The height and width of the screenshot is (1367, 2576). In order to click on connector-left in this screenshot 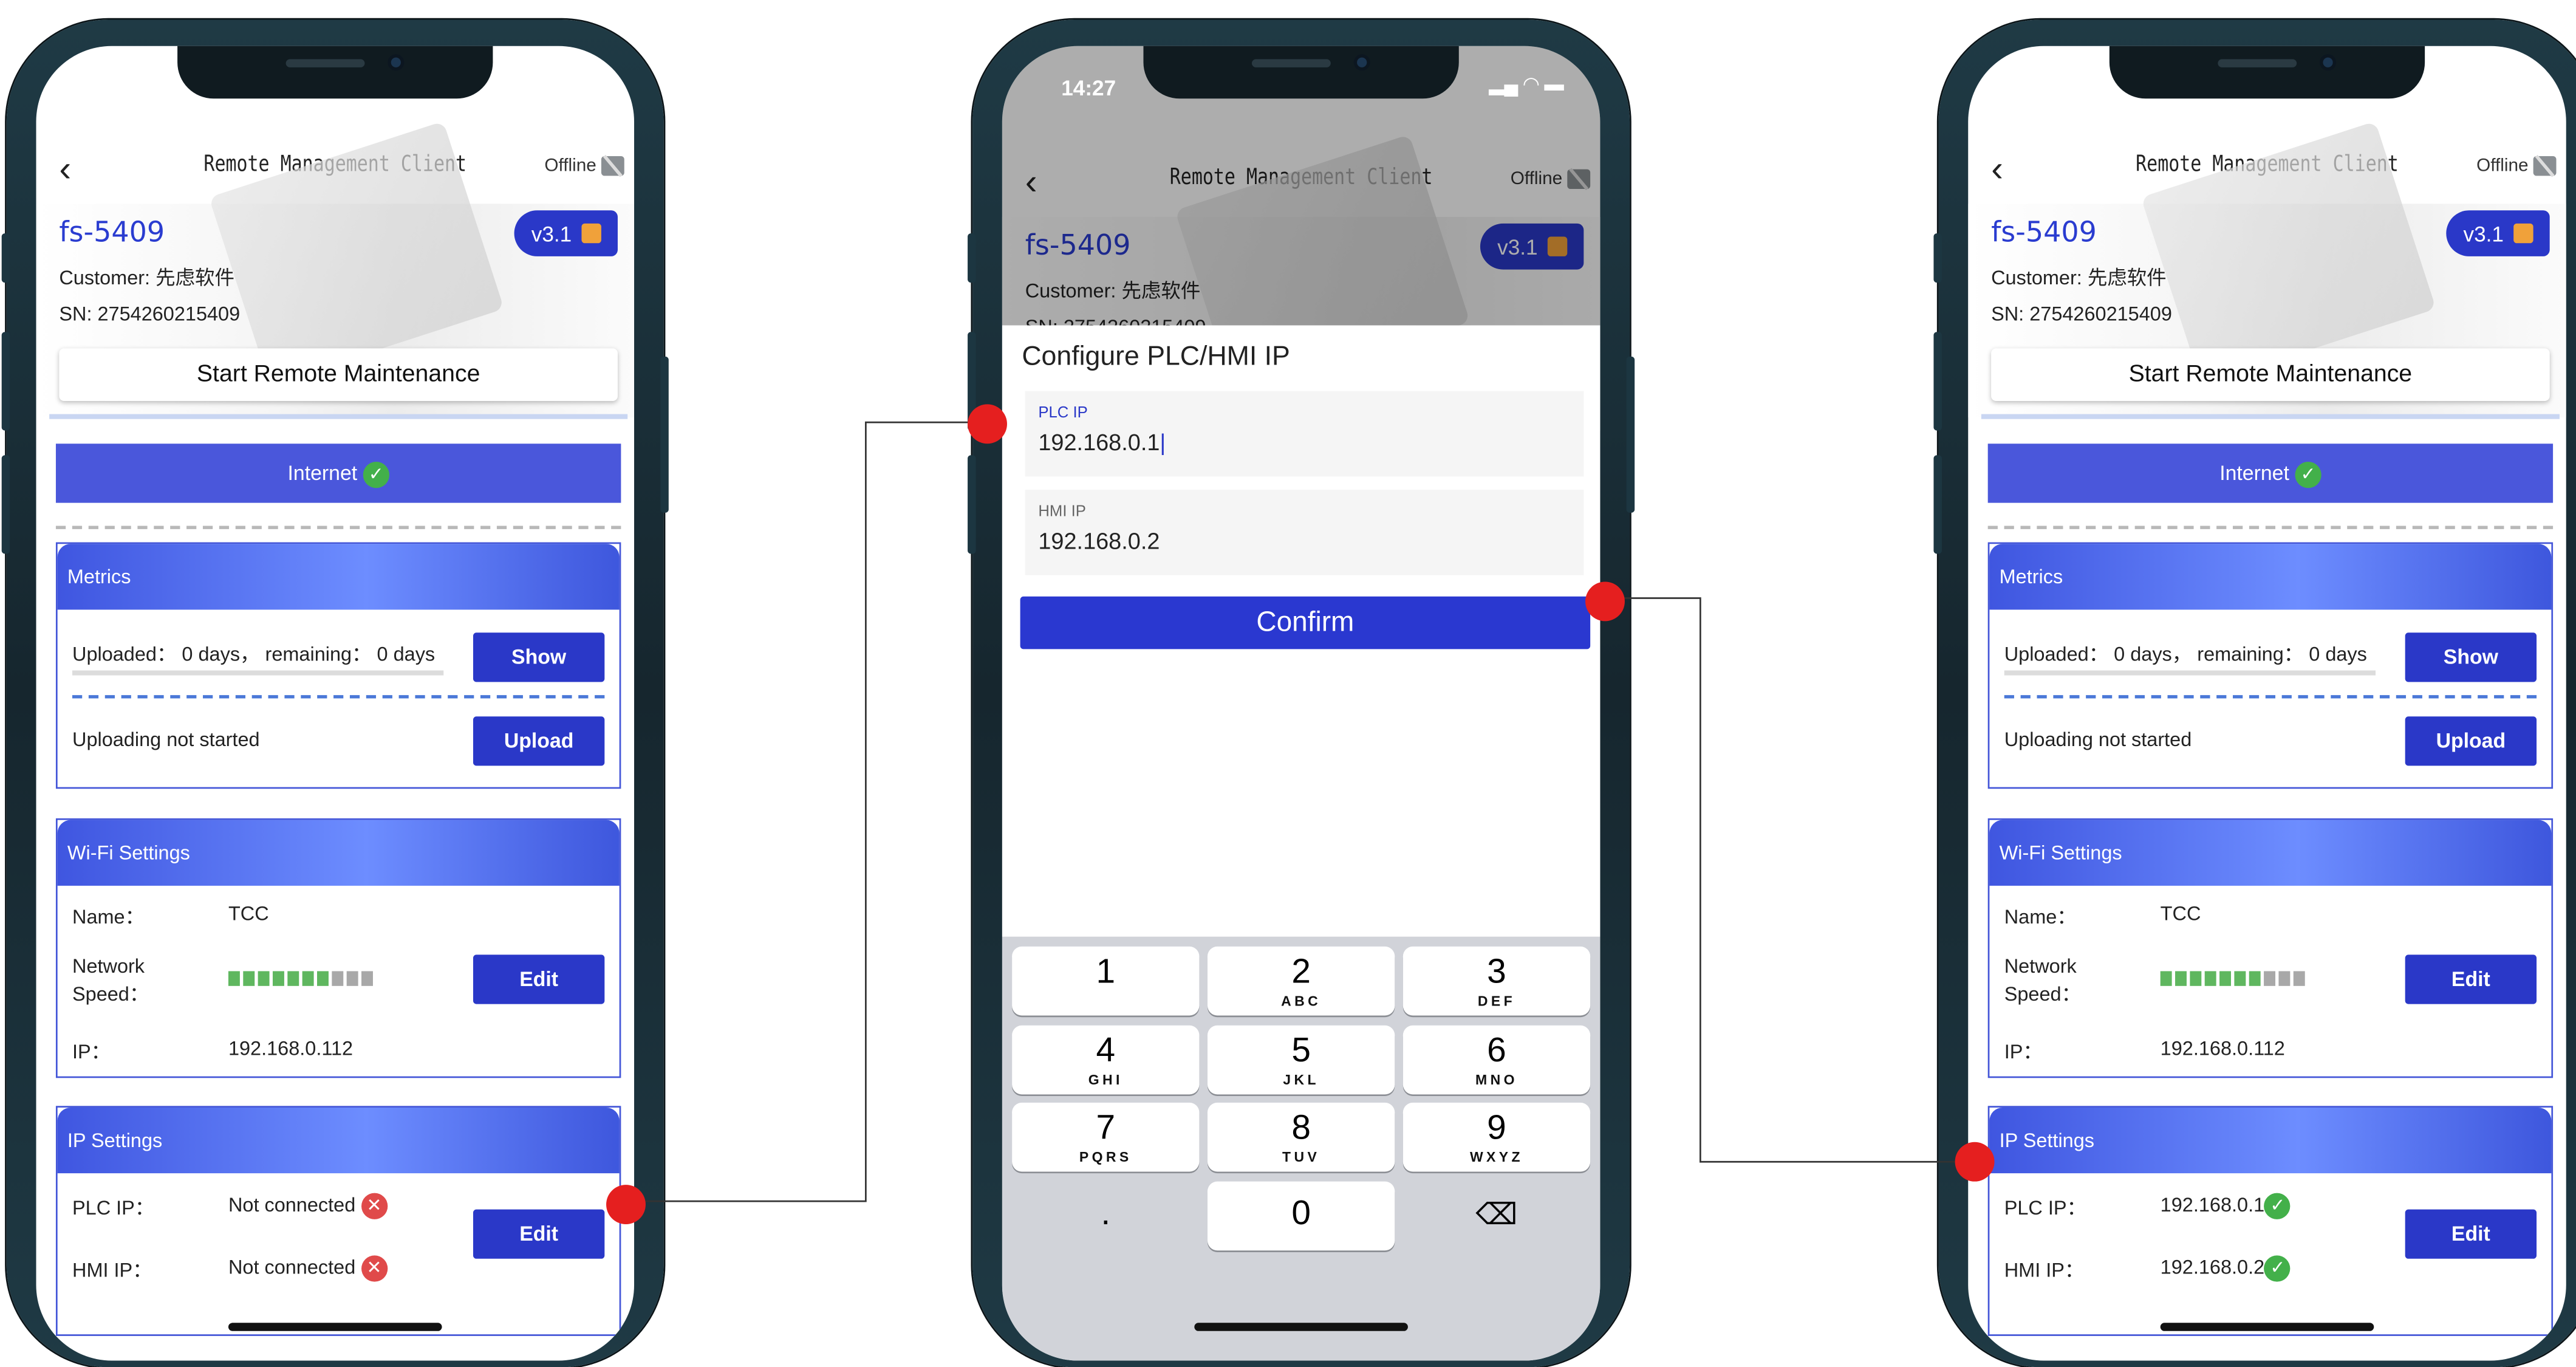, I will do `click(806, 811)`.